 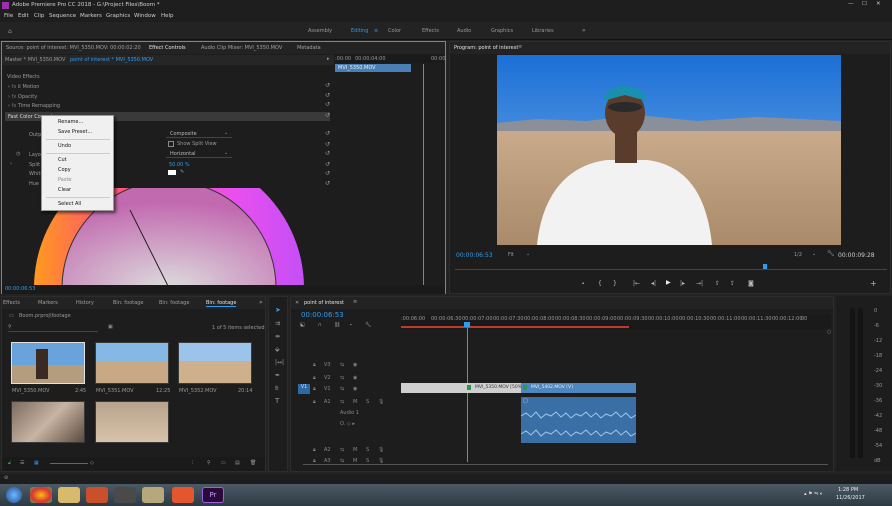 What do you see at coordinates (430, 31) in the screenshot?
I see `workspace-effects: Effects` at bounding box center [430, 31].